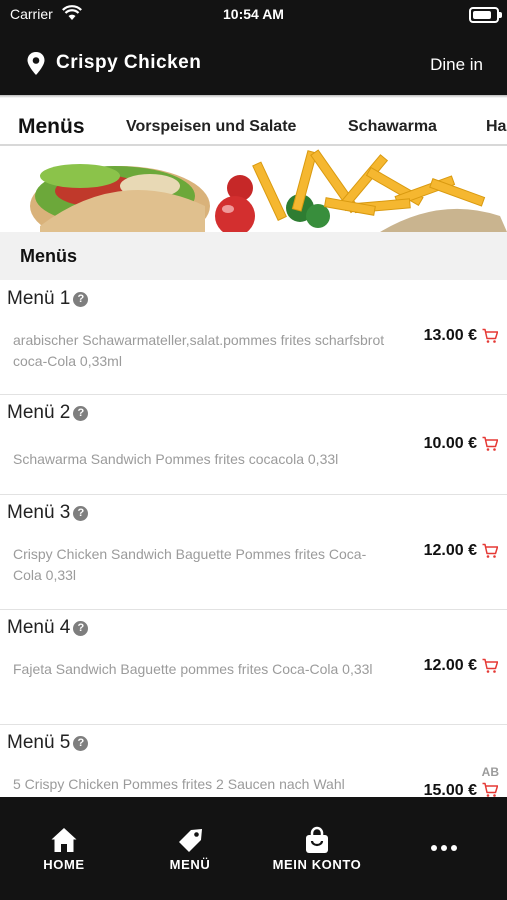 The width and height of the screenshot is (507, 900). Describe the element at coordinates (253, 47) in the screenshot. I see `app-header: Carrier 10:54 AM Crispy Chicken Dine in` at that location.